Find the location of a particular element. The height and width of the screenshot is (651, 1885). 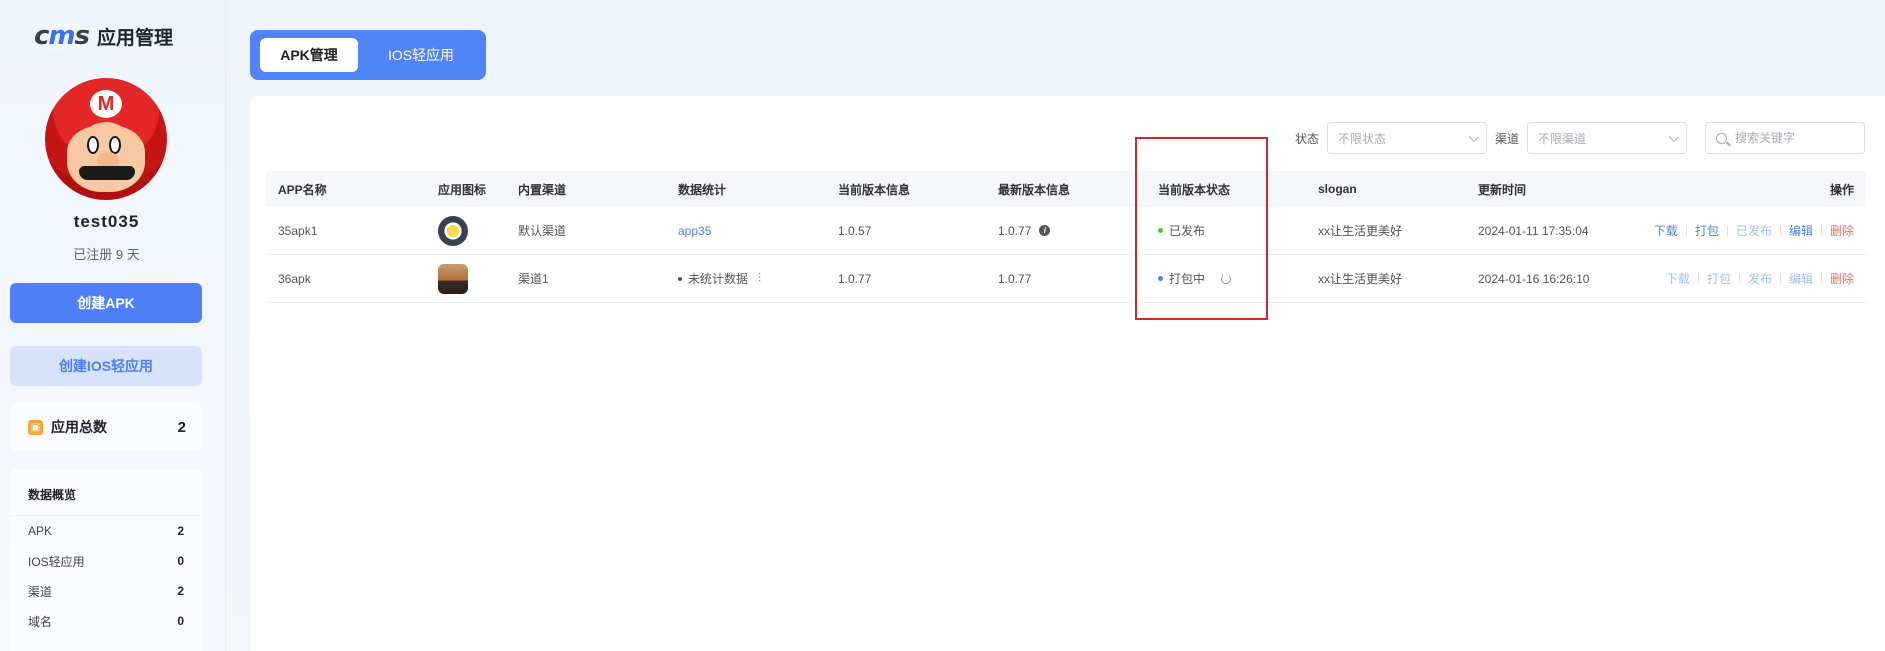

channel-name: 渠道1 is located at coordinates (533, 279).